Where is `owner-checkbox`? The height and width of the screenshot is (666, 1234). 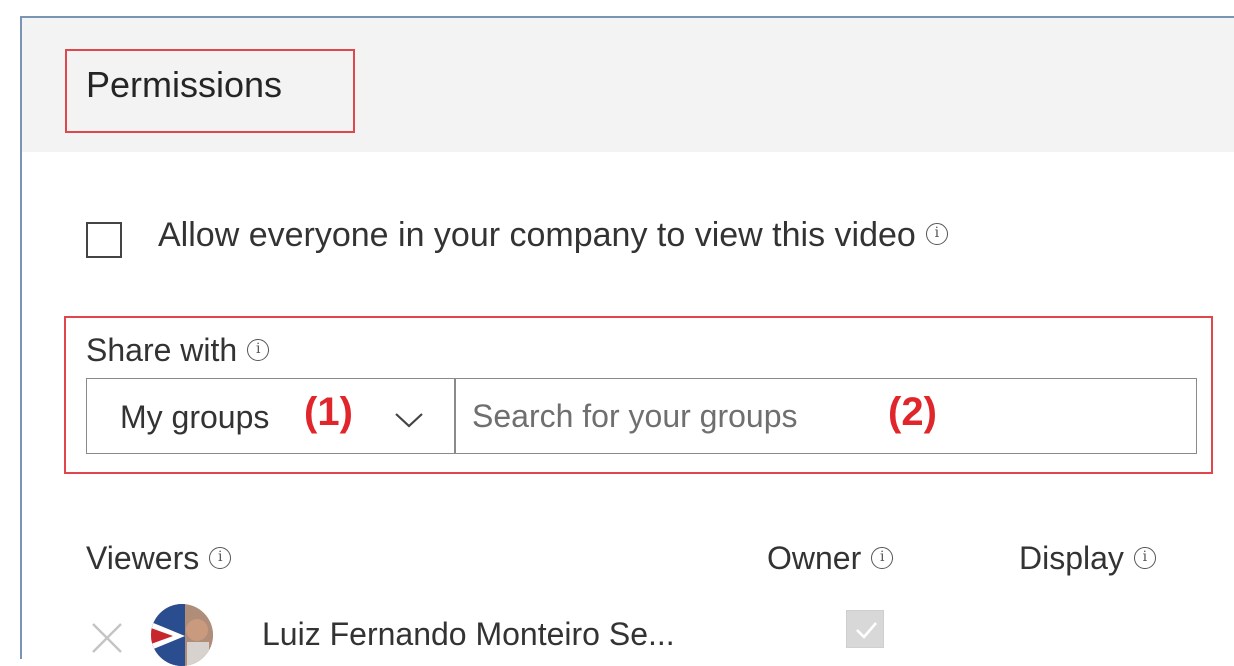
owner-checkbox is located at coordinates (865, 629).